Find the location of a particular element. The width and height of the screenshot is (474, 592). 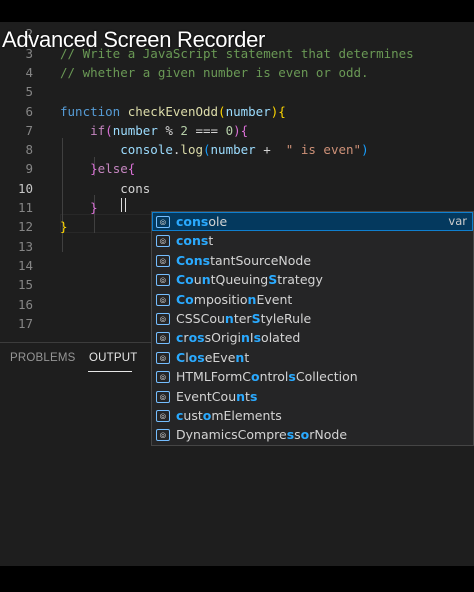

line-number: 4 is located at coordinates (29, 72).